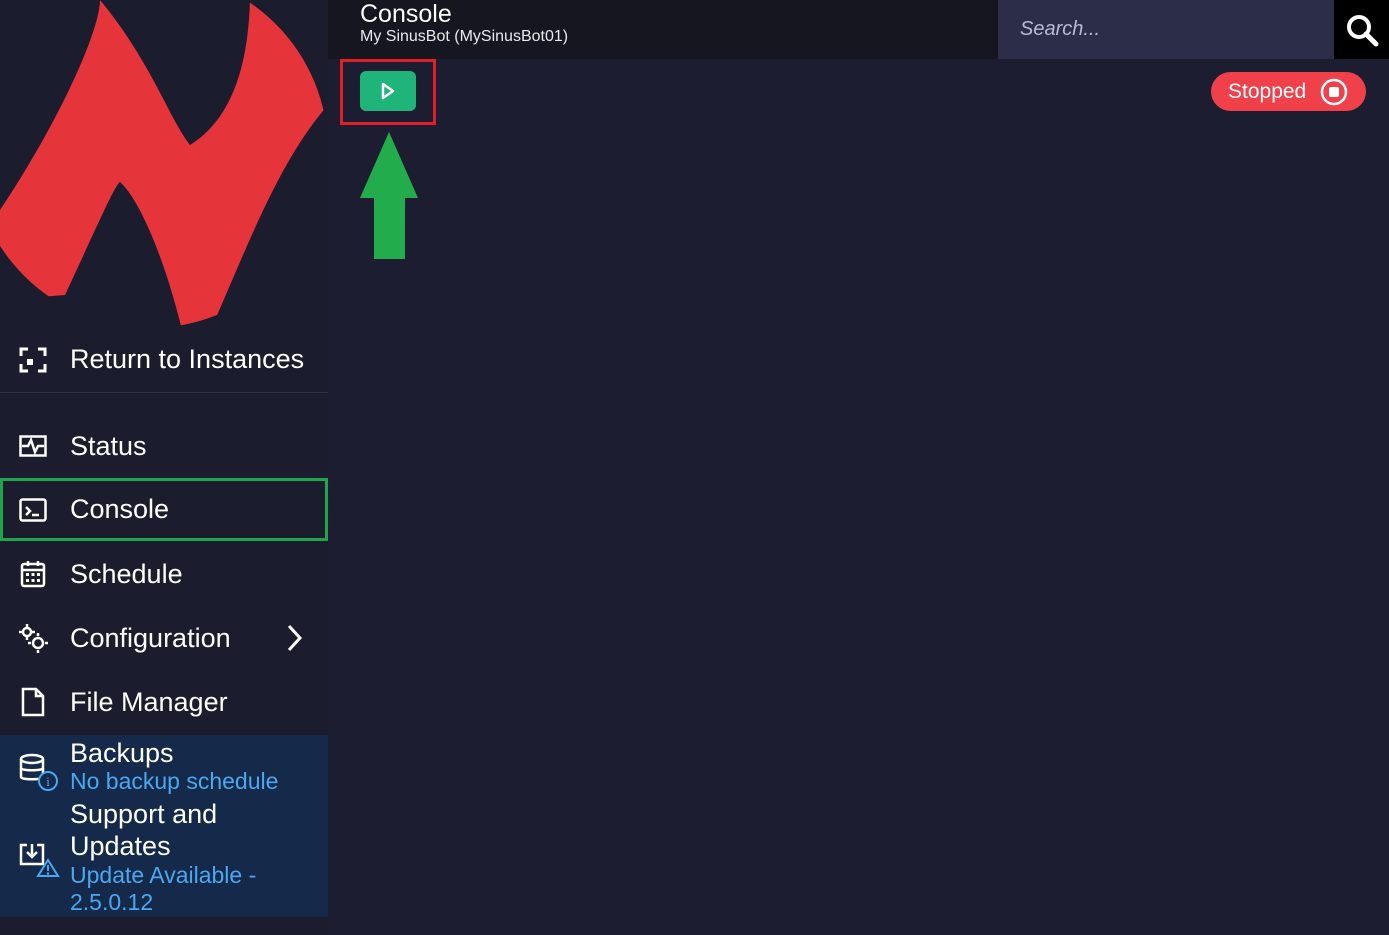  Describe the element at coordinates (120, 509) in the screenshot. I see `sidebar-item-label: Console` at that location.